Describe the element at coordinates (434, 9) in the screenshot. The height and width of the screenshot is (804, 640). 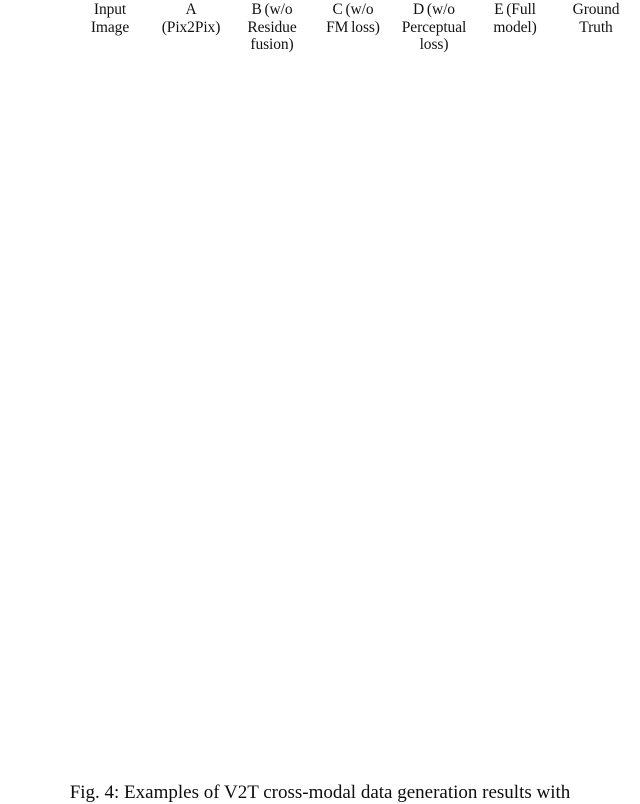
I see `column-header-line: D (w/o` at that location.